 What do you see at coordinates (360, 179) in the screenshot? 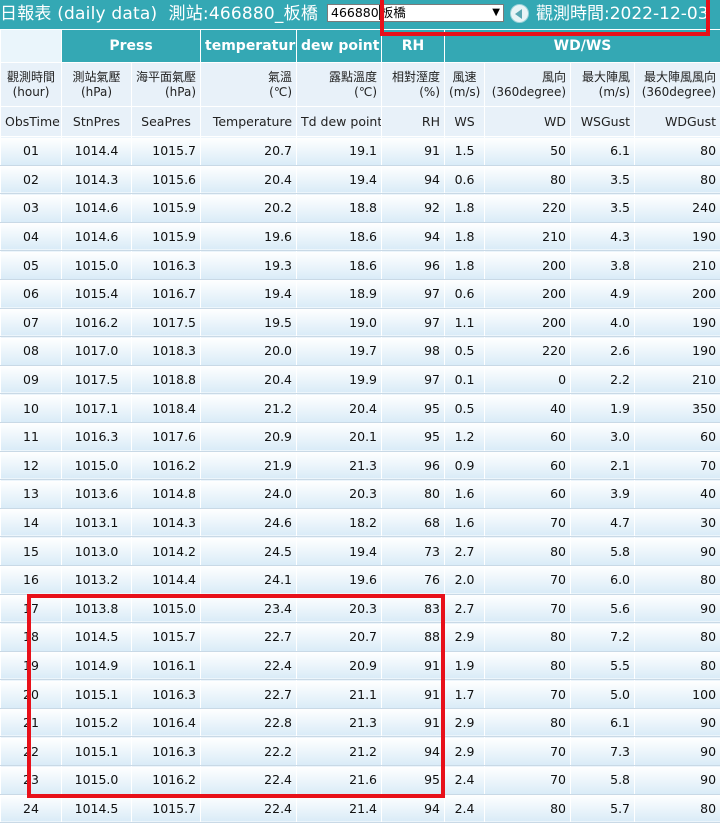
I see `table-row: 02 1014.3 1015.6 20.4 19.4 94 0.6 80 3.5 80` at bounding box center [360, 179].